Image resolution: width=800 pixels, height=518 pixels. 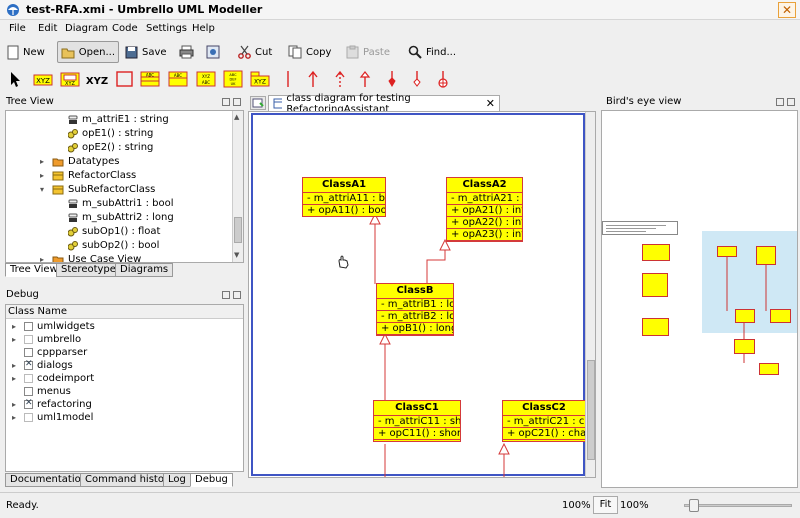 I want to click on datatype-tool-icon: XYZABC, so click(x=206, y=79).